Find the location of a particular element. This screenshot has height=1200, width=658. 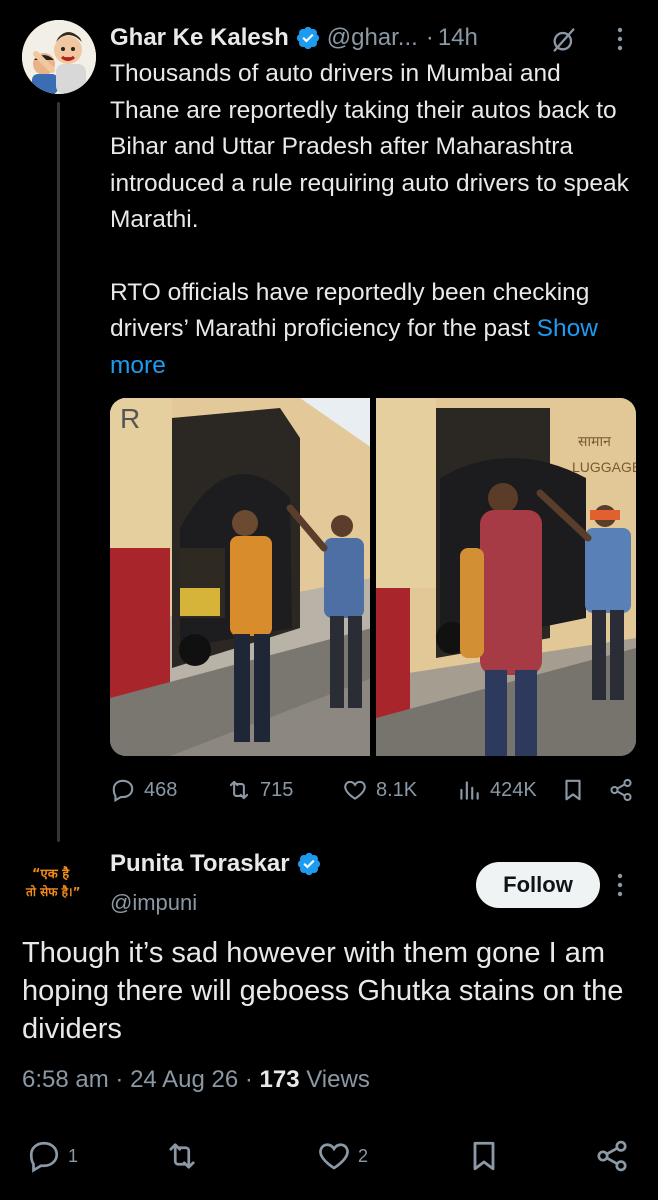

media-photo-right: सामान LUGGAGE is located at coordinates (506, 577).